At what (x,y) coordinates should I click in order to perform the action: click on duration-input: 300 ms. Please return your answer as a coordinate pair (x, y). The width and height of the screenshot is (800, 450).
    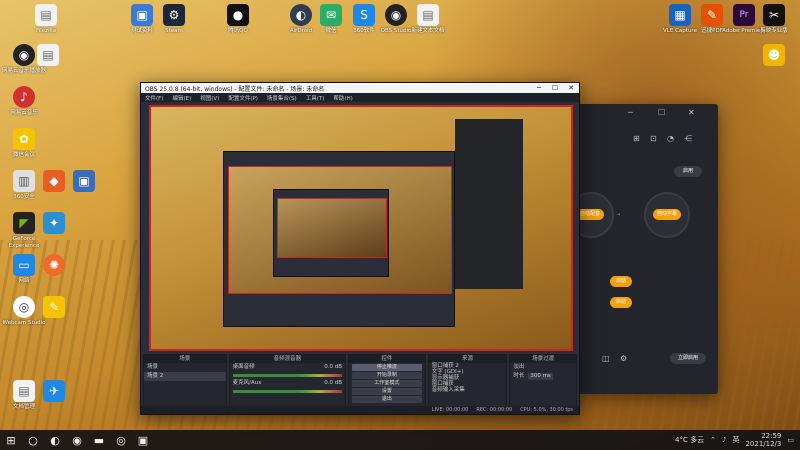
    Looking at the image, I should click on (540, 376).